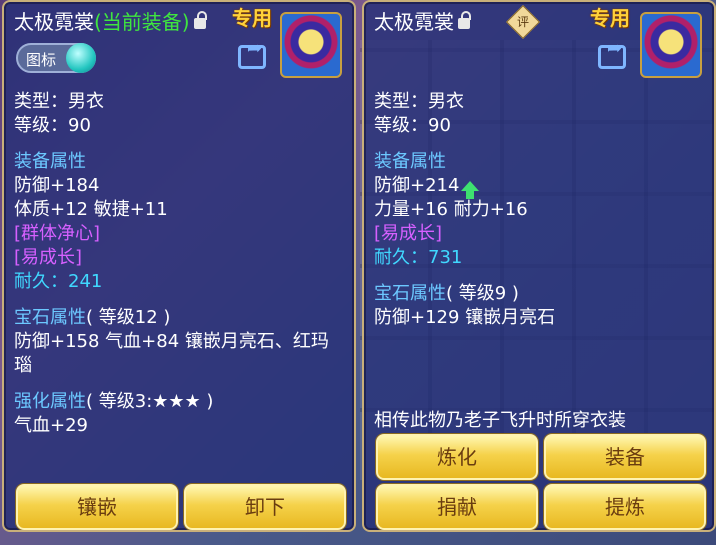  I want to click on toggle-knob, so click(81, 58).